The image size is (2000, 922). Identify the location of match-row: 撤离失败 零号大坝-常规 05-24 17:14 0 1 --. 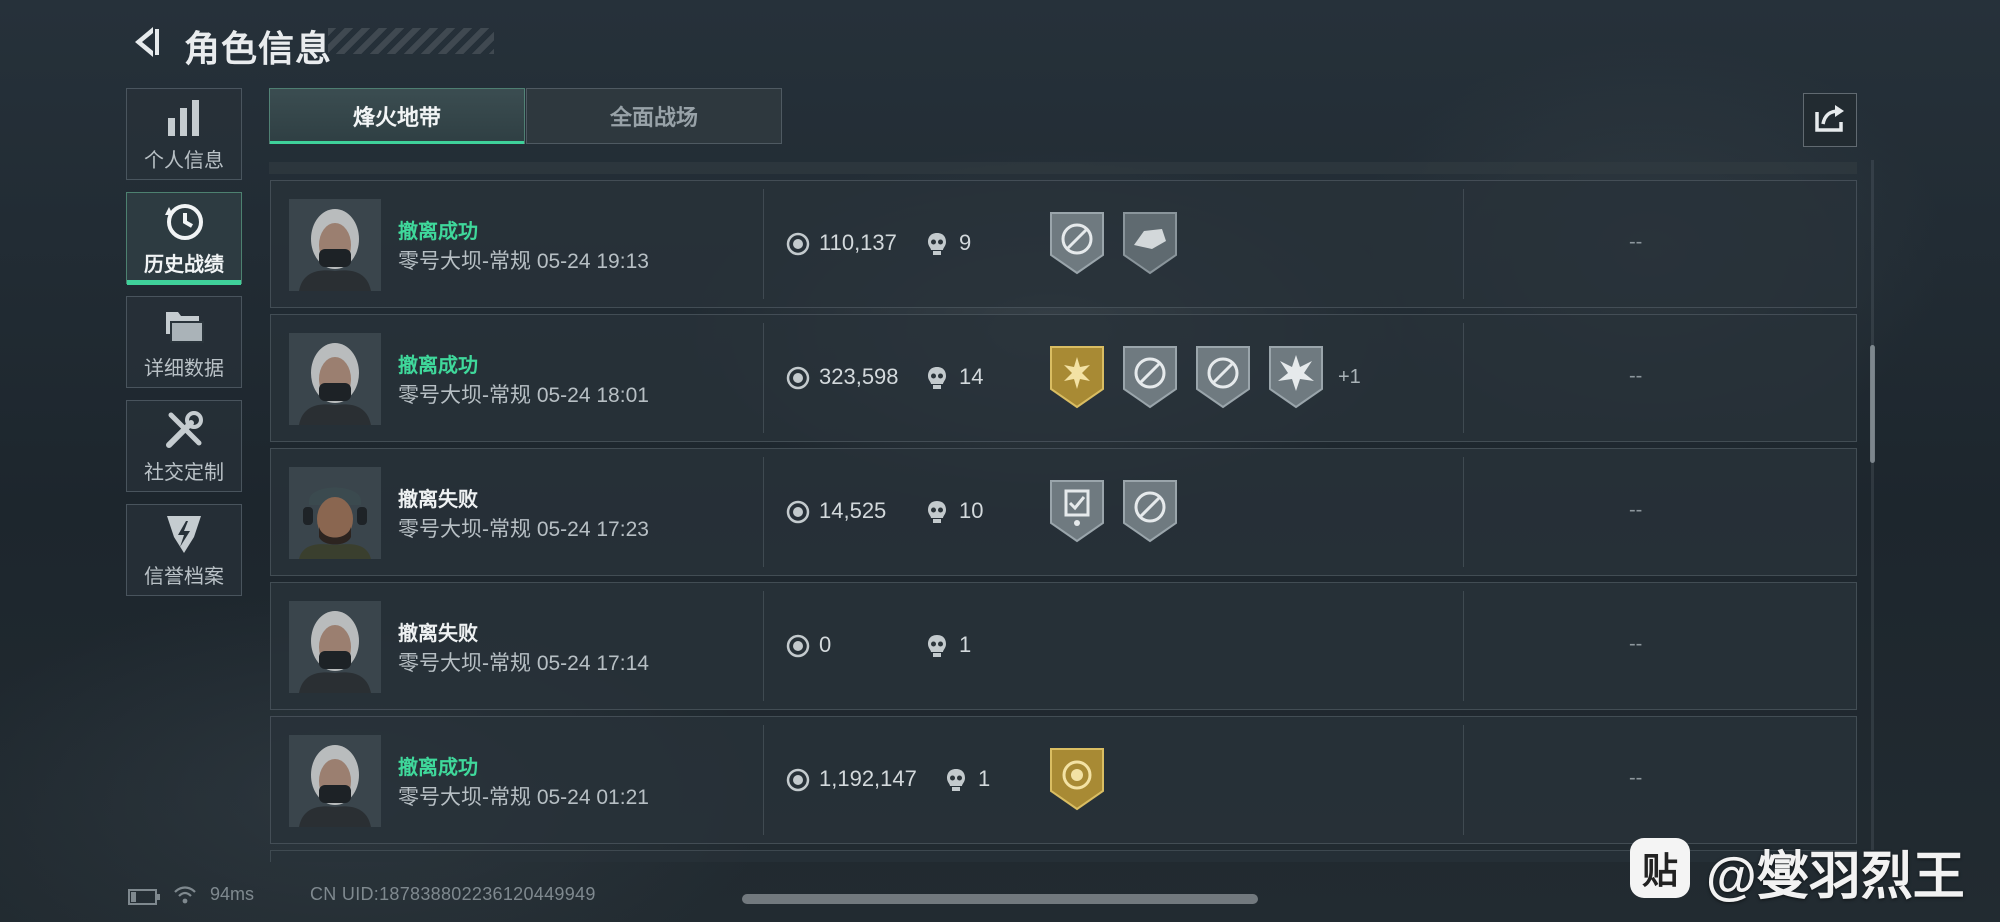
(1063, 646).